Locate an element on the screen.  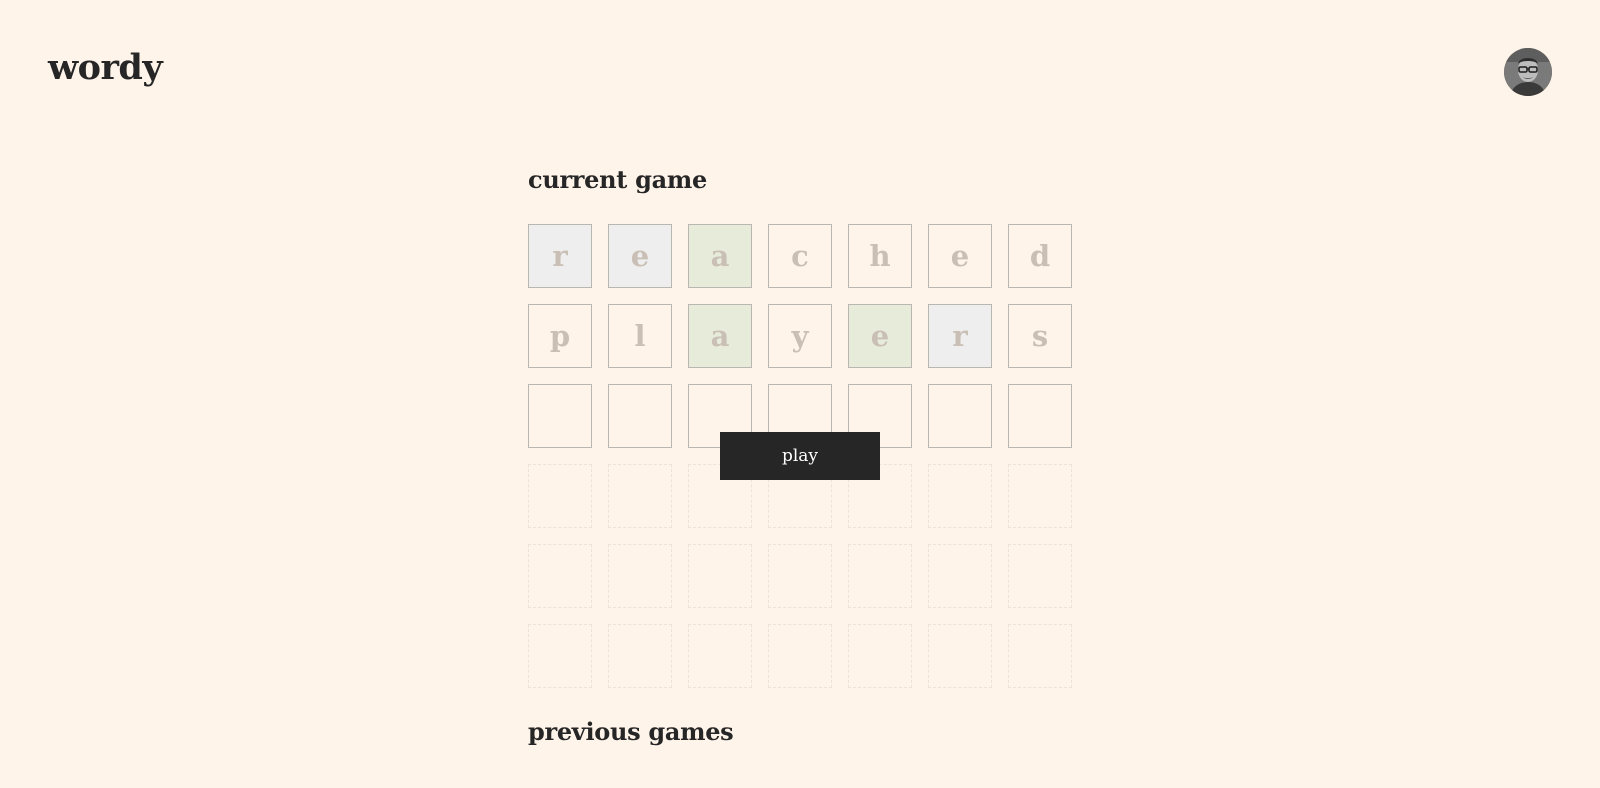
tile-r6-c3 is located at coordinates (720, 656).